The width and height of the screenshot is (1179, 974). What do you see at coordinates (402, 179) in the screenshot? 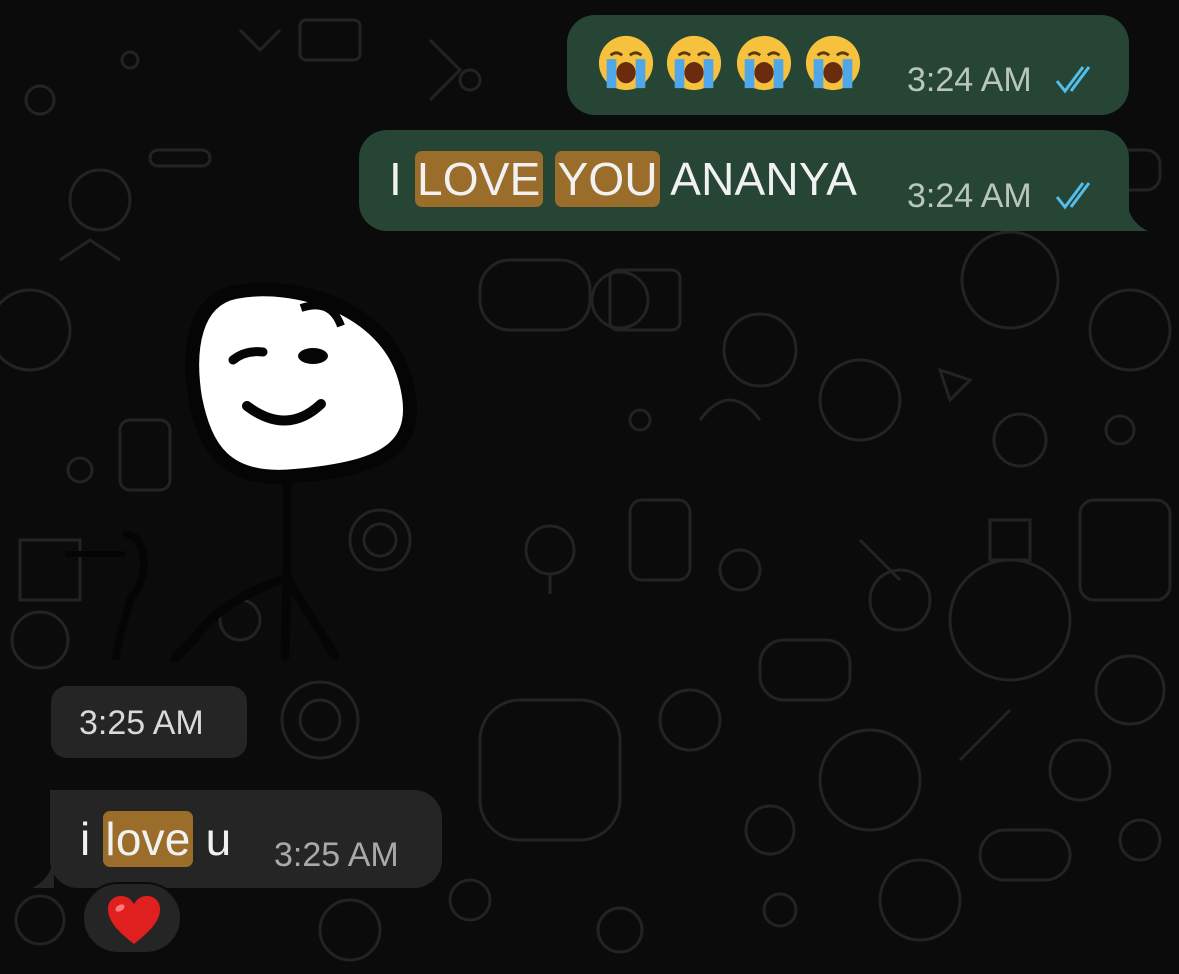
I see `text-segment: I` at bounding box center [402, 179].